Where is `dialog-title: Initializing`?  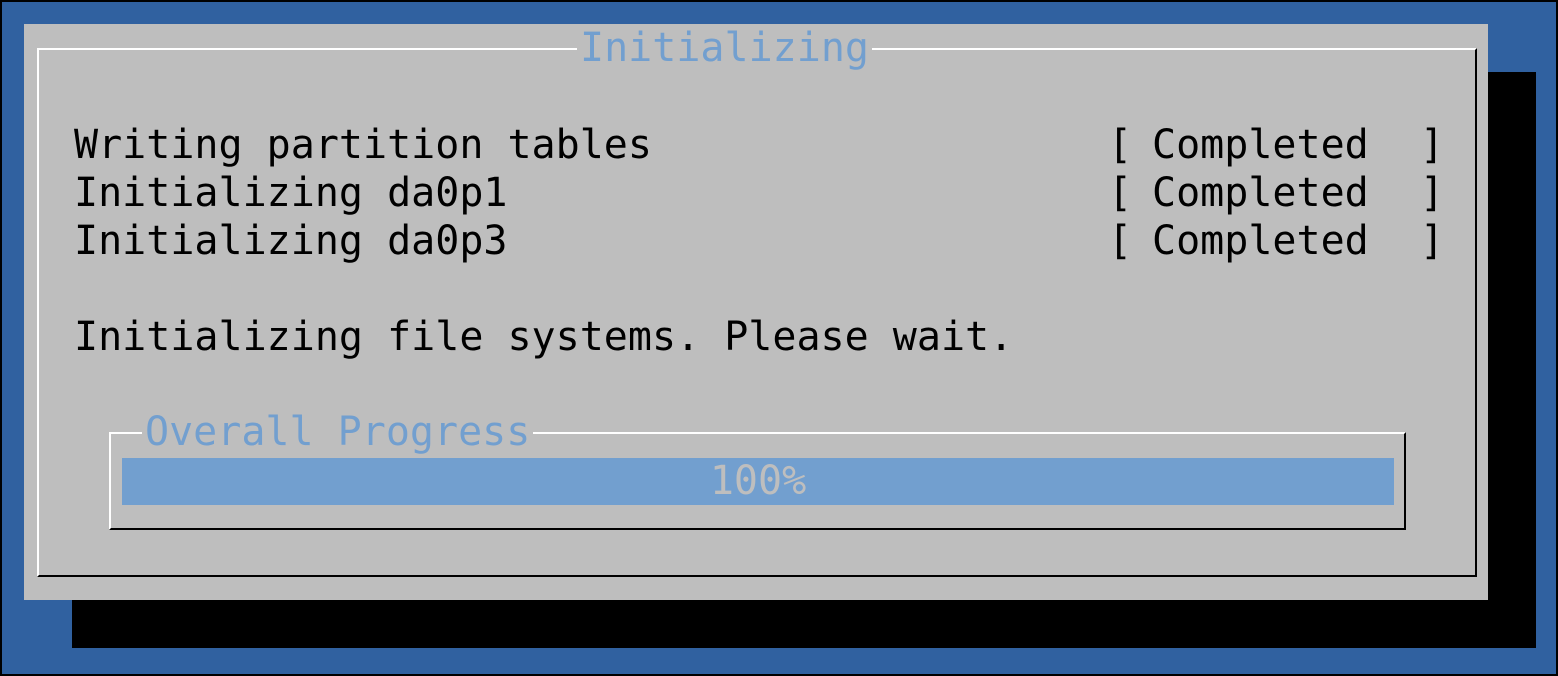 dialog-title: Initializing is located at coordinates (724, 48).